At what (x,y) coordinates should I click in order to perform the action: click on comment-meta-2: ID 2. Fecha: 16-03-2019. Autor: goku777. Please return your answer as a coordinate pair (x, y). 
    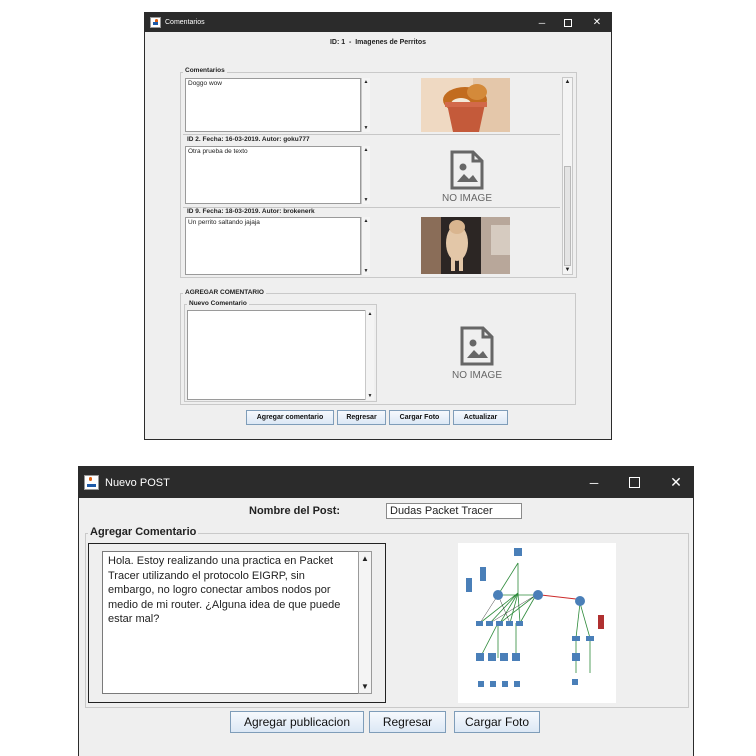
    Looking at the image, I should click on (248, 139).